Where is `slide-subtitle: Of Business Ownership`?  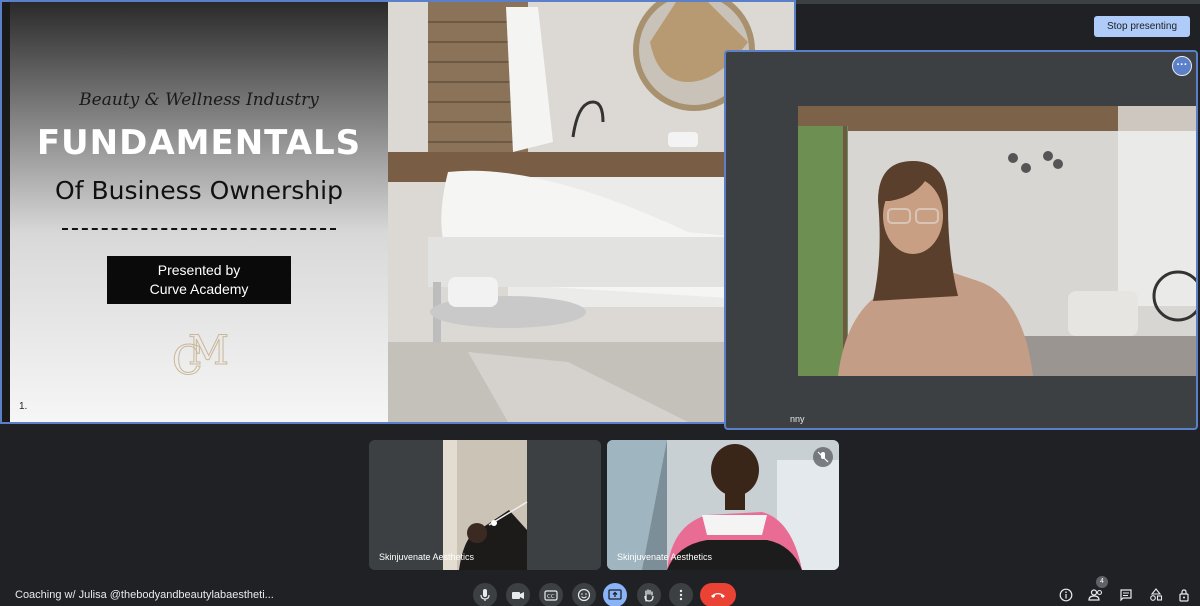
slide-subtitle: Of Business Ownership is located at coordinates (199, 190).